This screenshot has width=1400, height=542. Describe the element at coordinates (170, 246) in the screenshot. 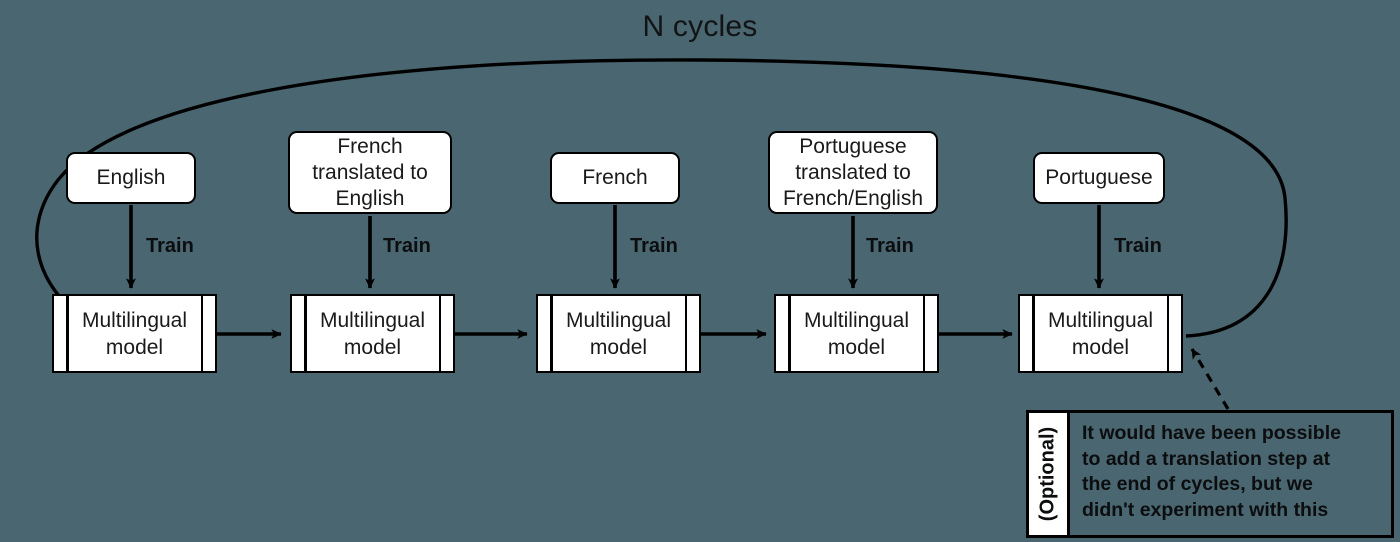

I see `train-label-1: Train` at that location.